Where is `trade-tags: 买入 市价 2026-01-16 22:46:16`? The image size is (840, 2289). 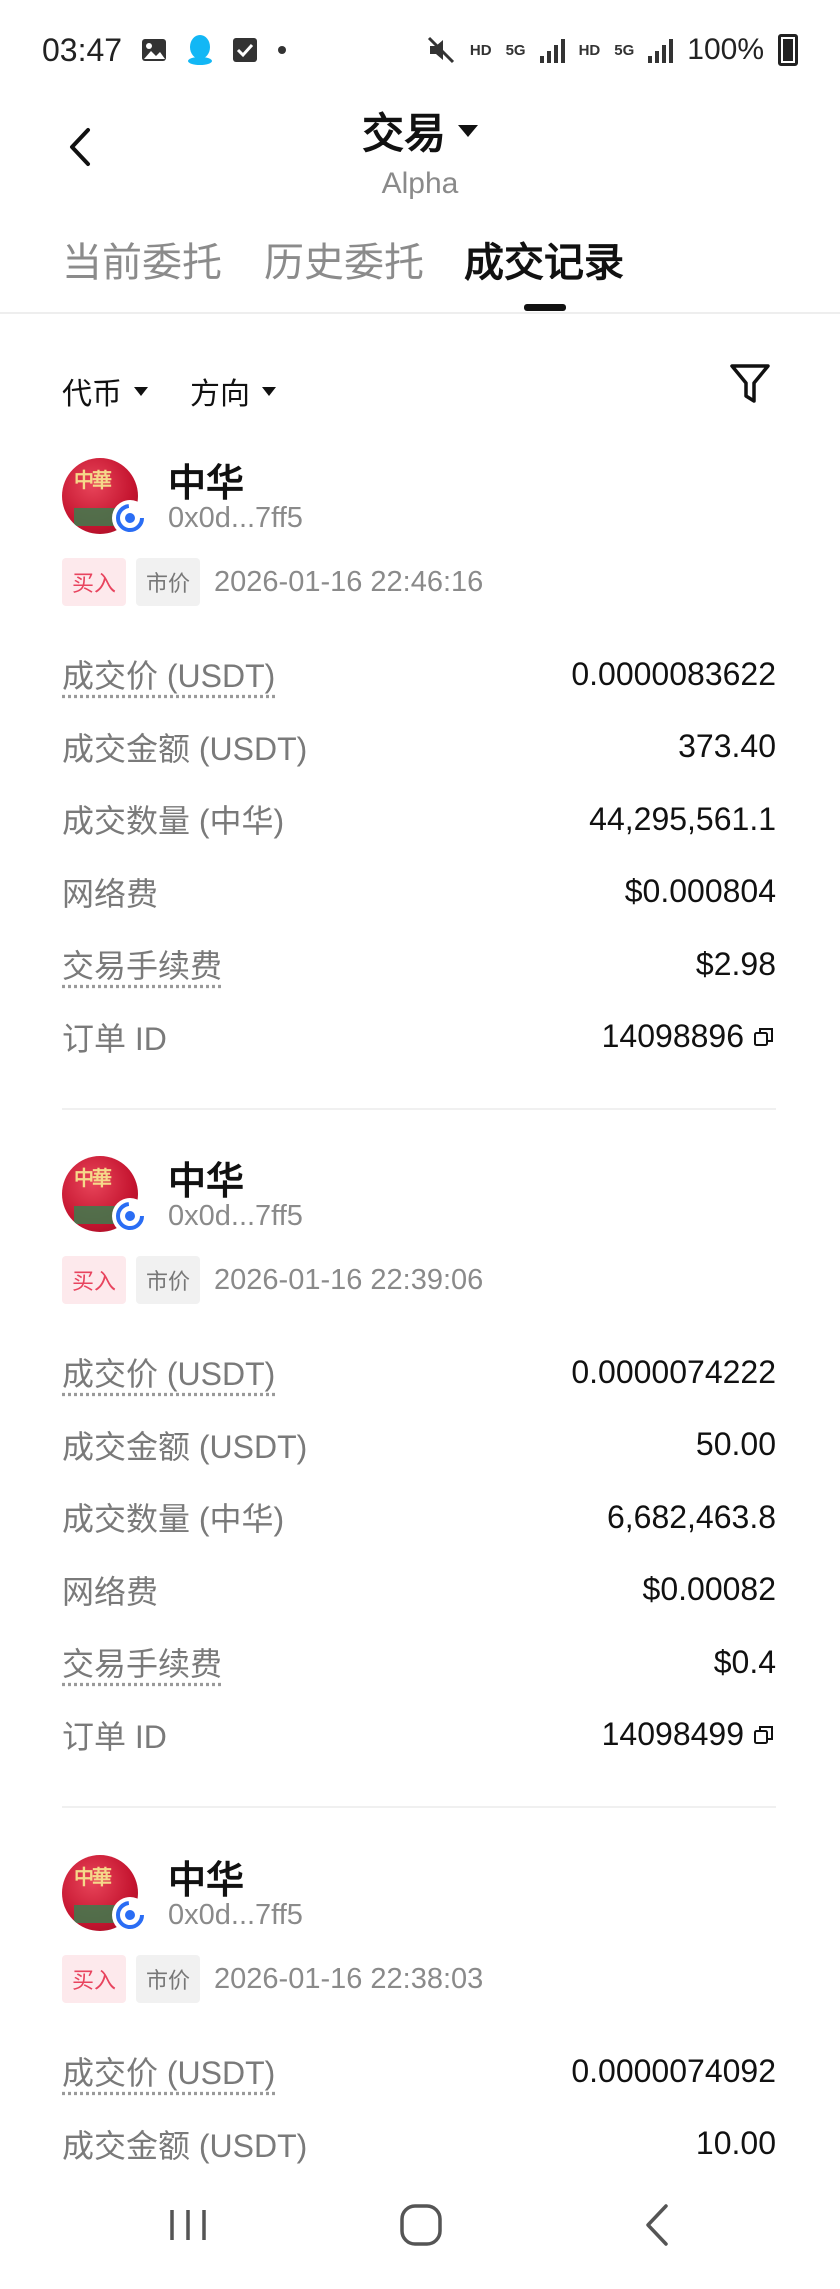
trade-tags: 买入 市价 2026-01-16 22:46:16 is located at coordinates (419, 582).